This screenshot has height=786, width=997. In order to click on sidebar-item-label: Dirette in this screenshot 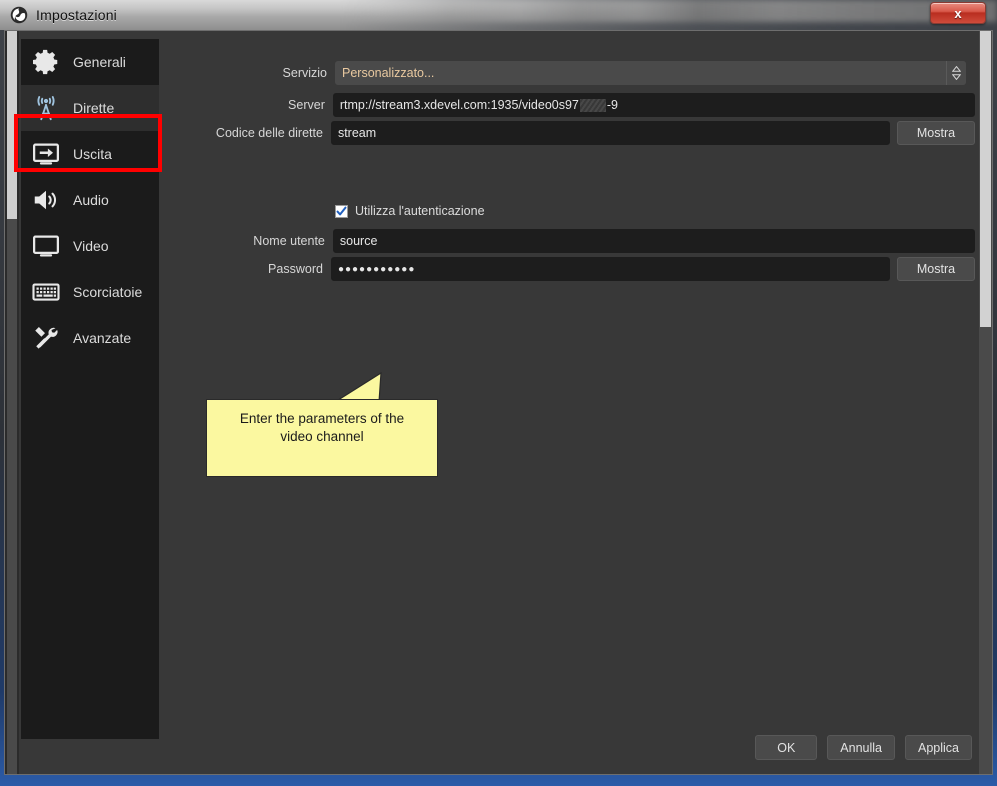, I will do `click(94, 108)`.